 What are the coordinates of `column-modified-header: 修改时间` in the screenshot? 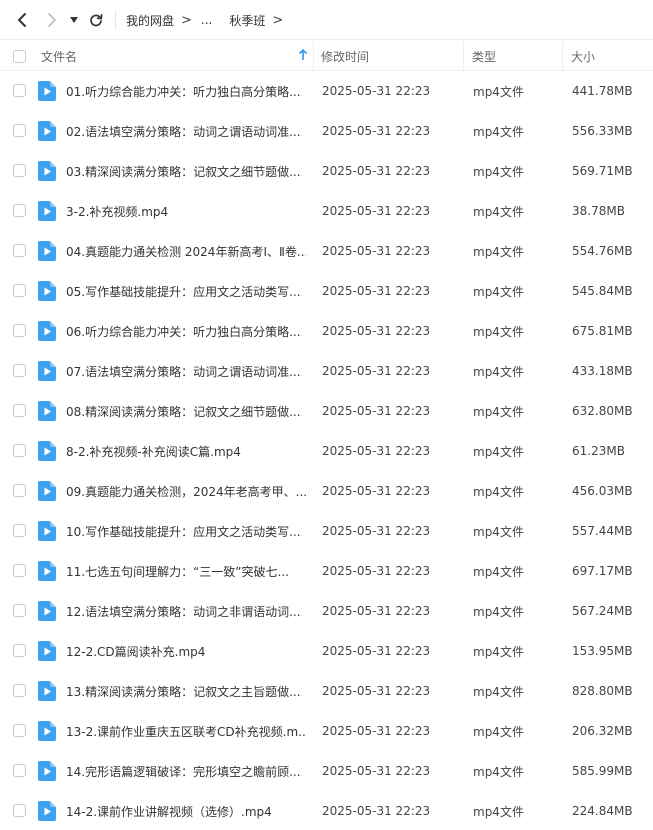 It's located at (345, 56).